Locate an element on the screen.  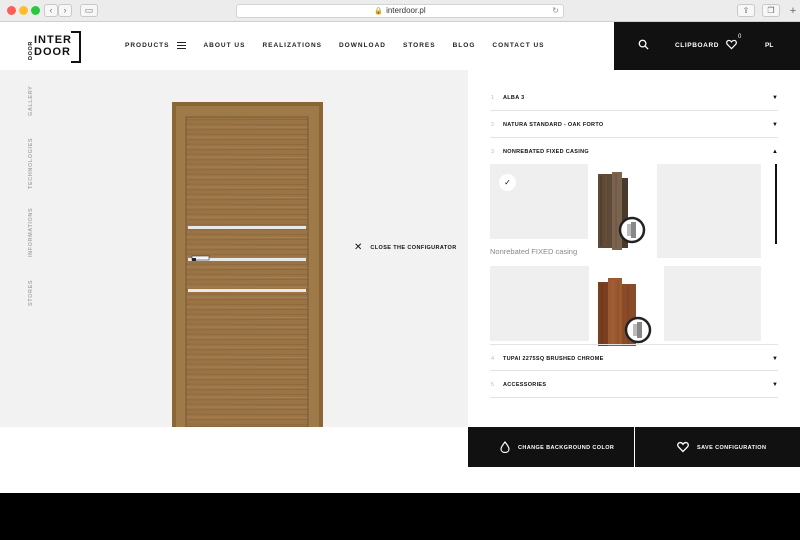
step-title: NATURA STANDARD - OAK FORTO is located at coordinates (553, 125).